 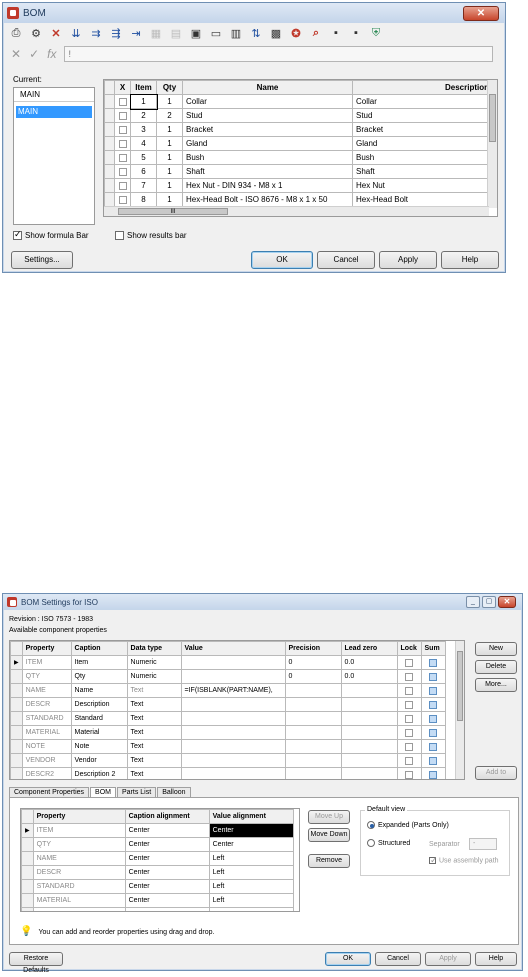 What do you see at coordinates (267, 171) in the screenshot?
I see `name-cell: Shaft` at bounding box center [267, 171].